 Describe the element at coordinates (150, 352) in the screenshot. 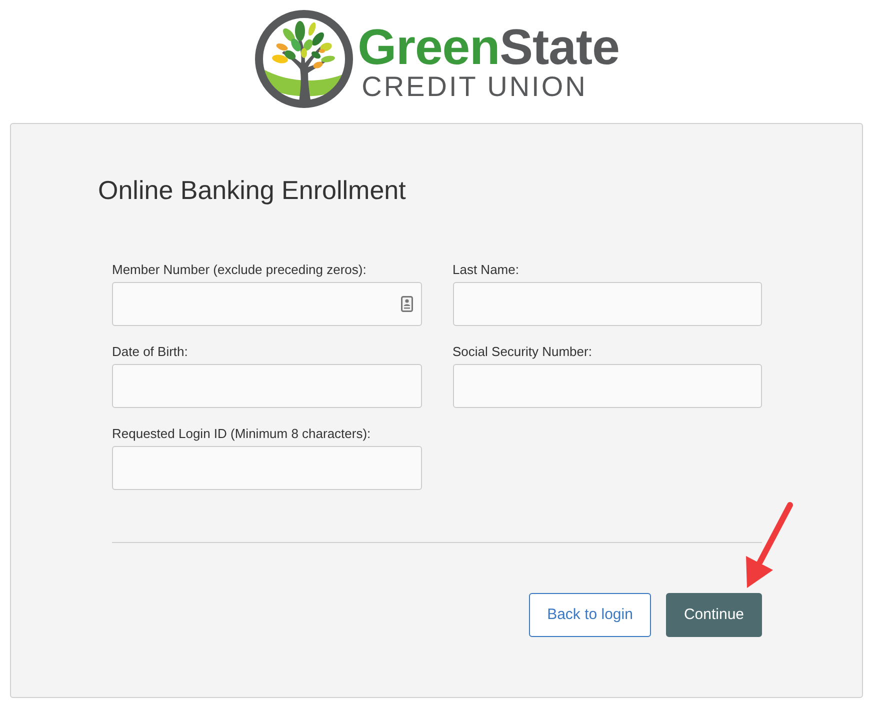

I see `field-label: Date of Birth:` at that location.